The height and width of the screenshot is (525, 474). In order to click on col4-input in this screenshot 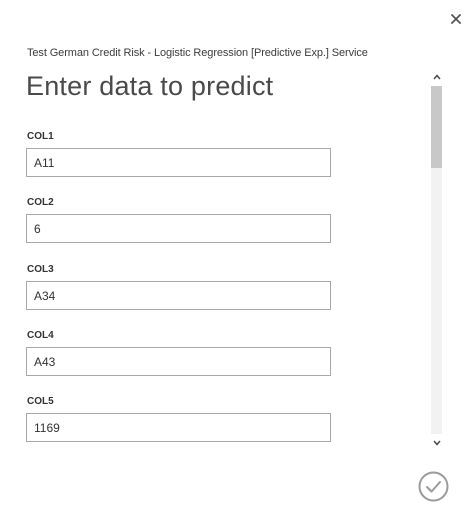, I will do `click(178, 361)`.